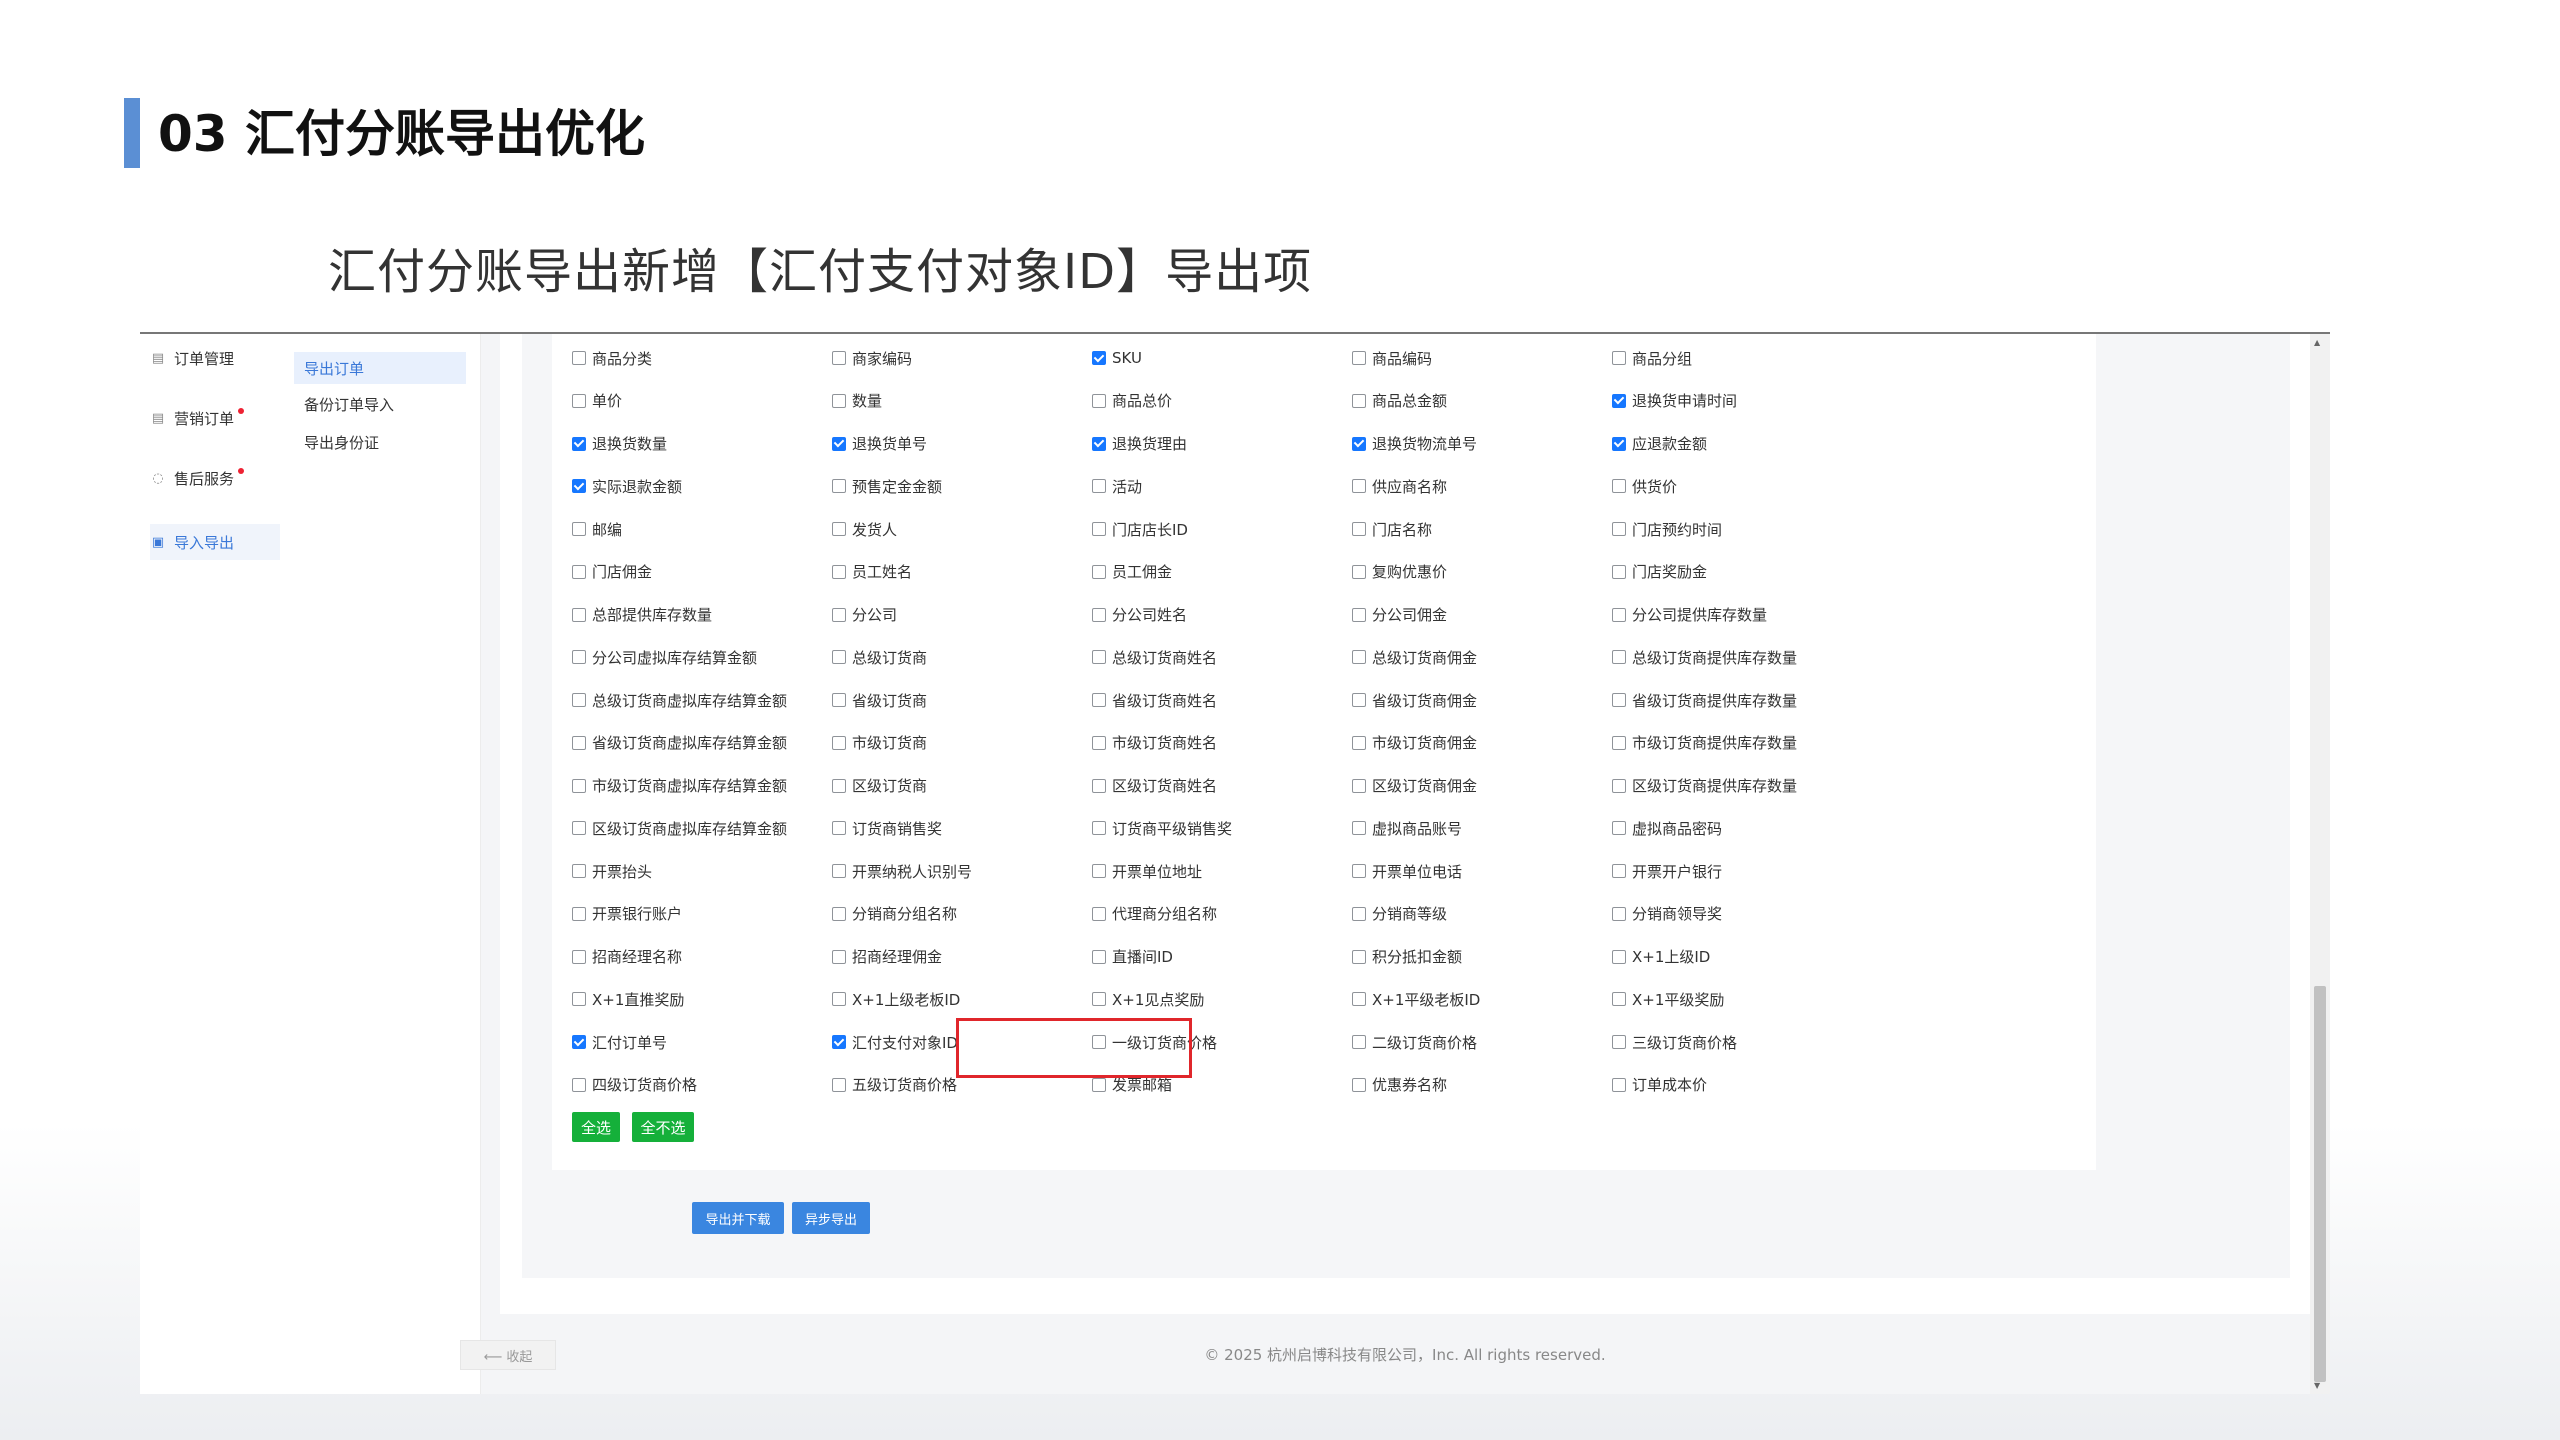 Image resolution: width=2560 pixels, height=1440 pixels. I want to click on export-field-option: 商品分组, so click(1652, 358).